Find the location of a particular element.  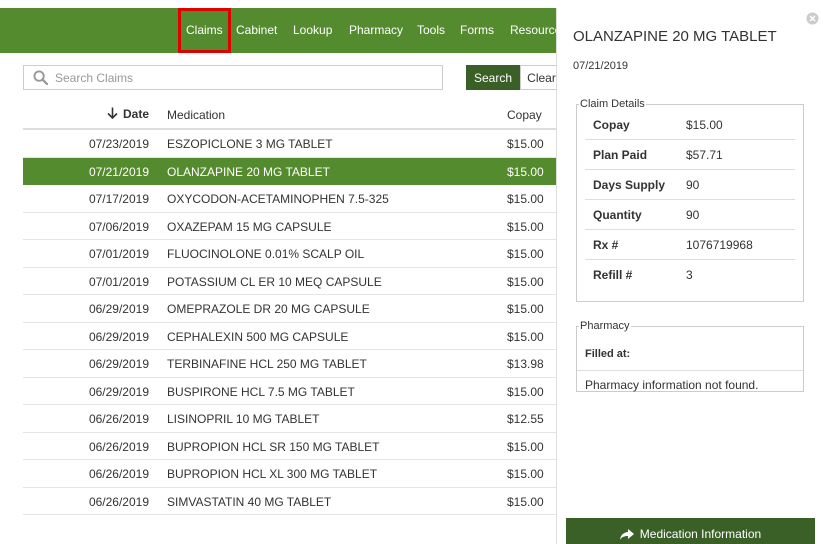

detail-title: OLANZAPINE 20 MG TABLET is located at coordinates (675, 36).